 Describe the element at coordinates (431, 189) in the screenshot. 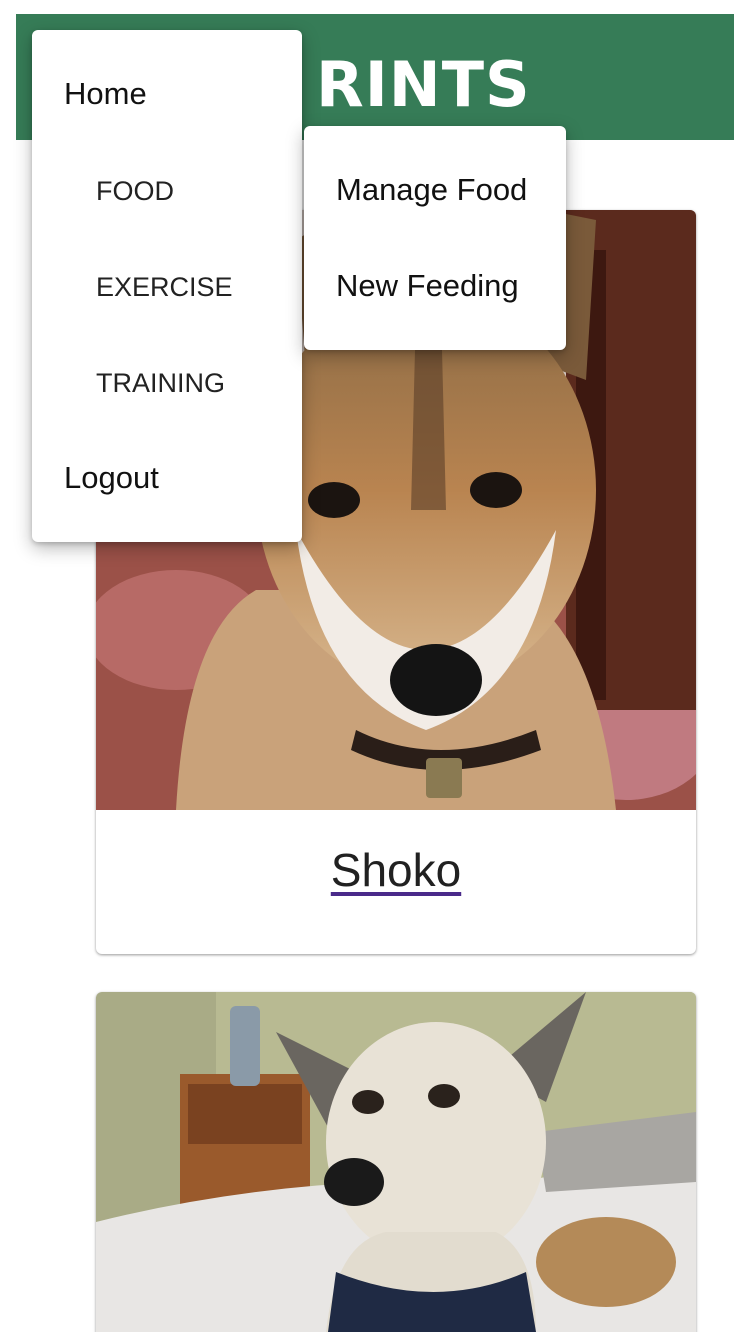

I see `submenu-item-manage-food: Manage Food` at that location.